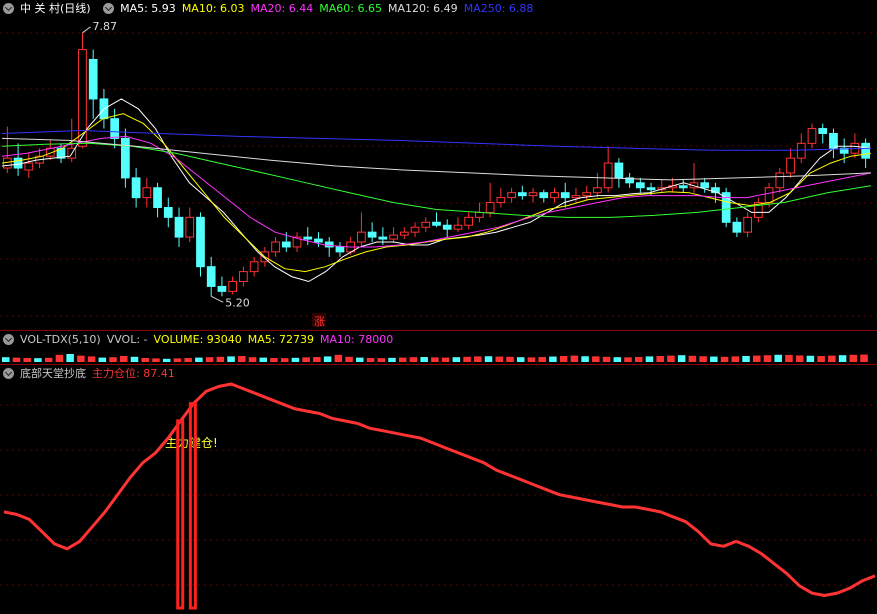 This screenshot has width=877, height=614. What do you see at coordinates (192, 506) in the screenshot?
I see `signal-bar` at bounding box center [192, 506].